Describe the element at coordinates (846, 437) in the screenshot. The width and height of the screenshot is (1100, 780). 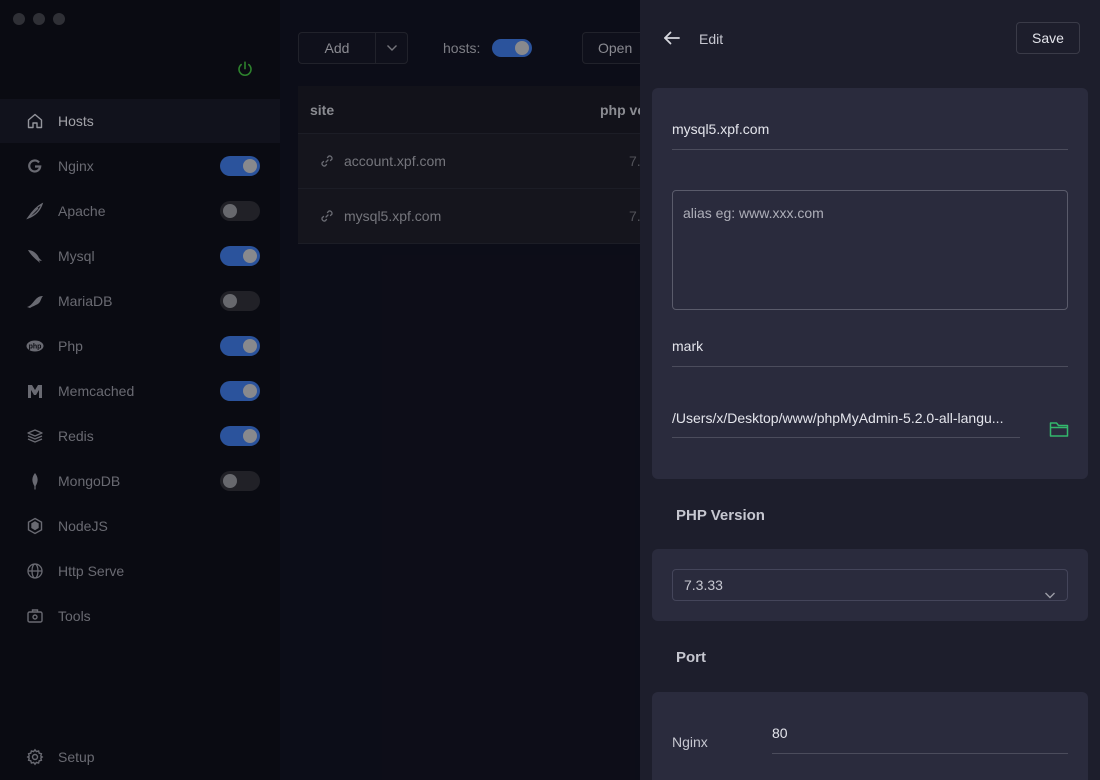
I see `root-path-underline` at that location.